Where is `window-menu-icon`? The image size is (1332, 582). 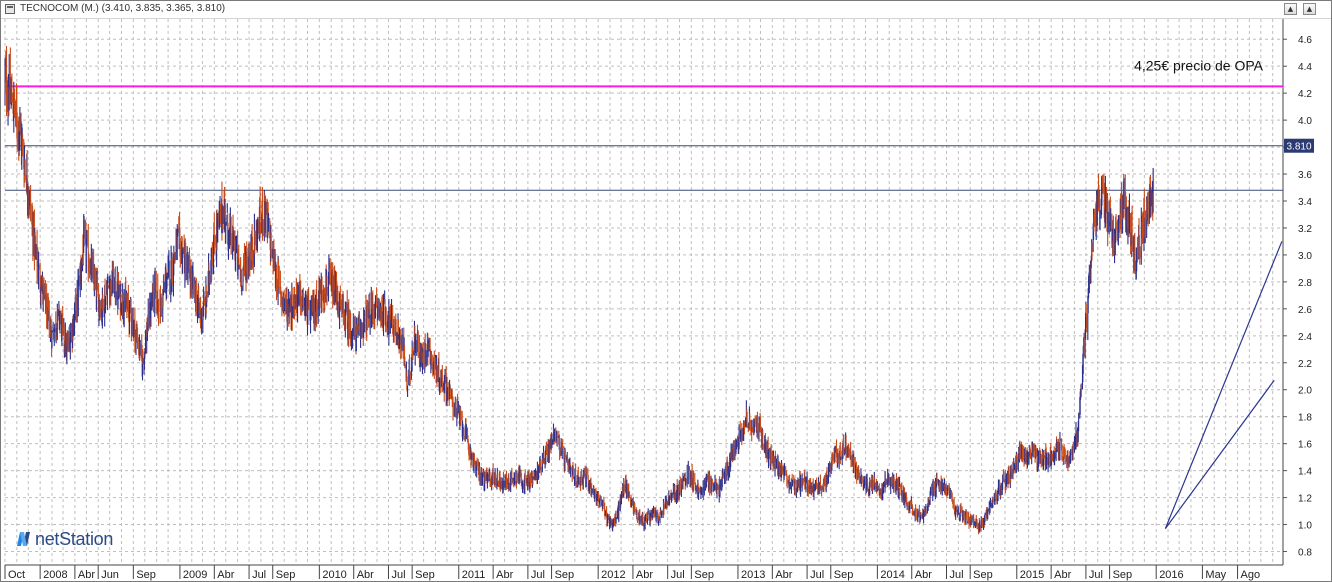 window-menu-icon is located at coordinates (10, 9).